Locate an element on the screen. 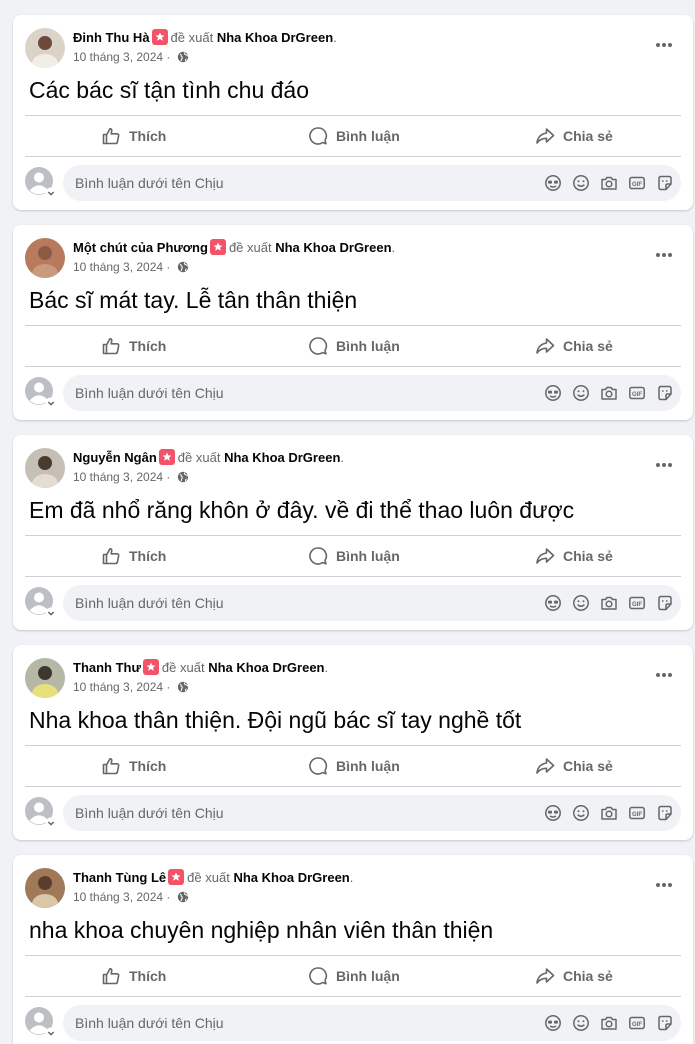 This screenshot has height=1044, width=695. share-label: Chia sẻ is located at coordinates (588, 346).